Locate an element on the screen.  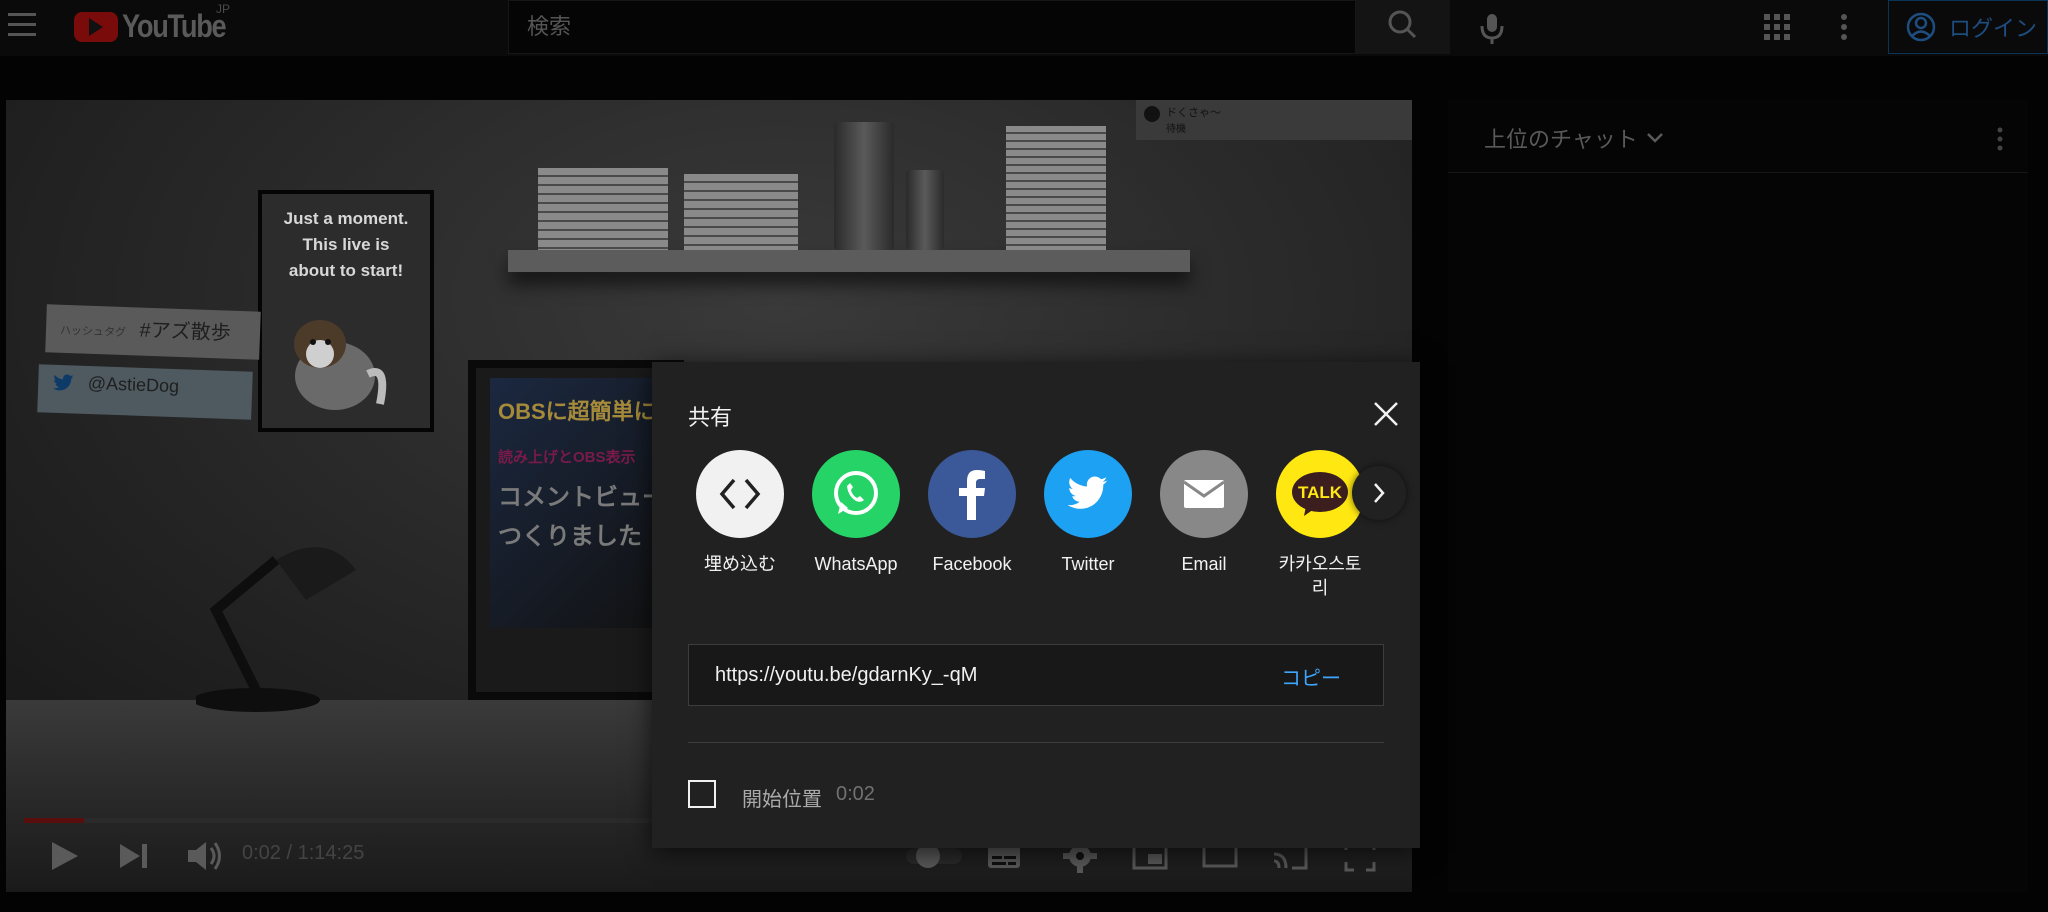
share-next-button is located at coordinates (1379, 493).